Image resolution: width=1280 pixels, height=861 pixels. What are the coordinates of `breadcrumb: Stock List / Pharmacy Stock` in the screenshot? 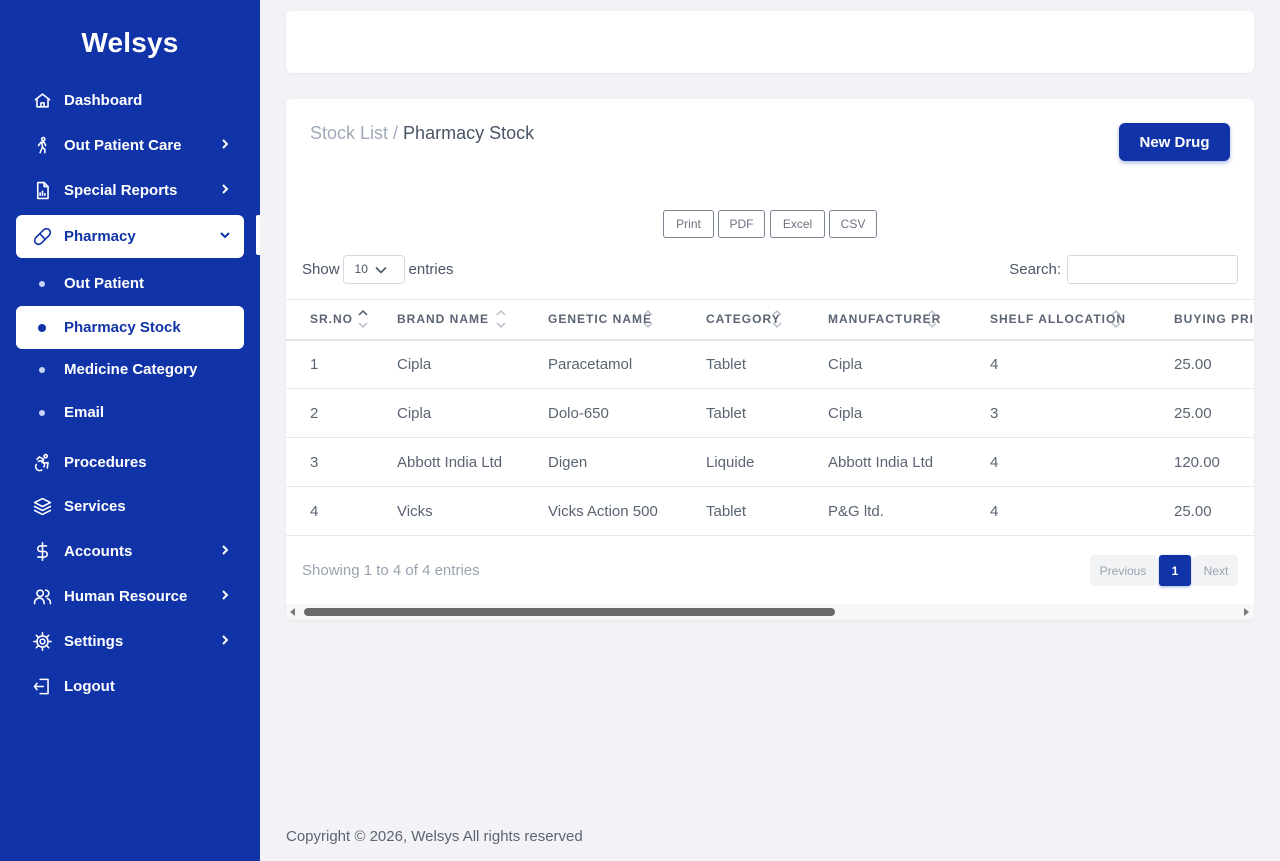 It's located at (422, 133).